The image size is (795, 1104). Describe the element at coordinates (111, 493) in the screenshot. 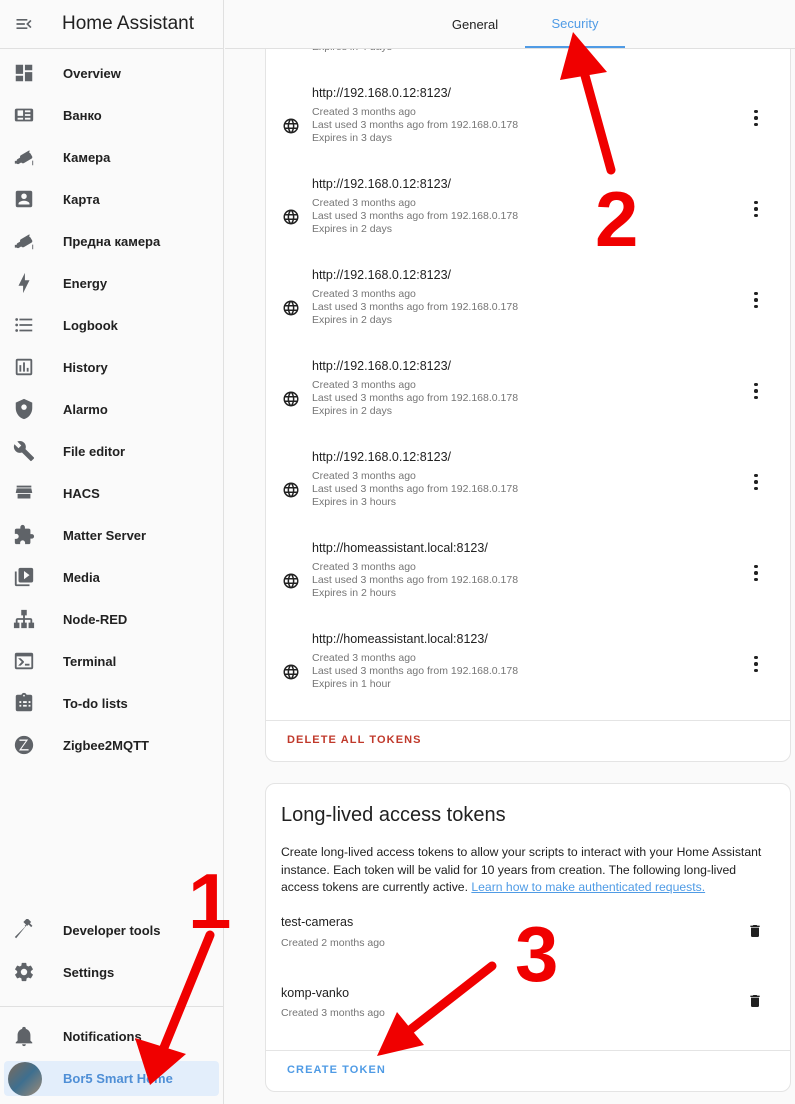

I see `sidebar-item-hacs: HACS` at that location.